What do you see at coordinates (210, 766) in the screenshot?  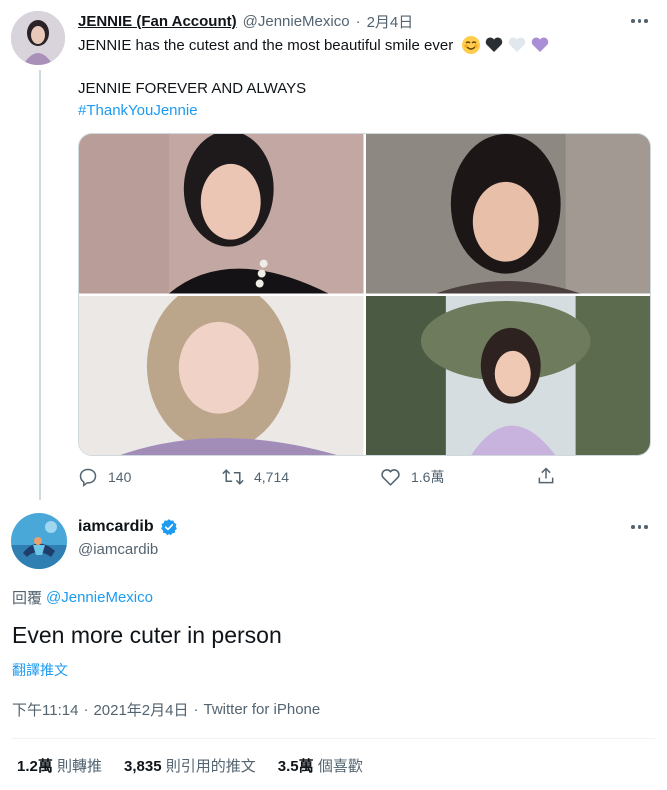 I see `stat-label: 則引用的推文` at bounding box center [210, 766].